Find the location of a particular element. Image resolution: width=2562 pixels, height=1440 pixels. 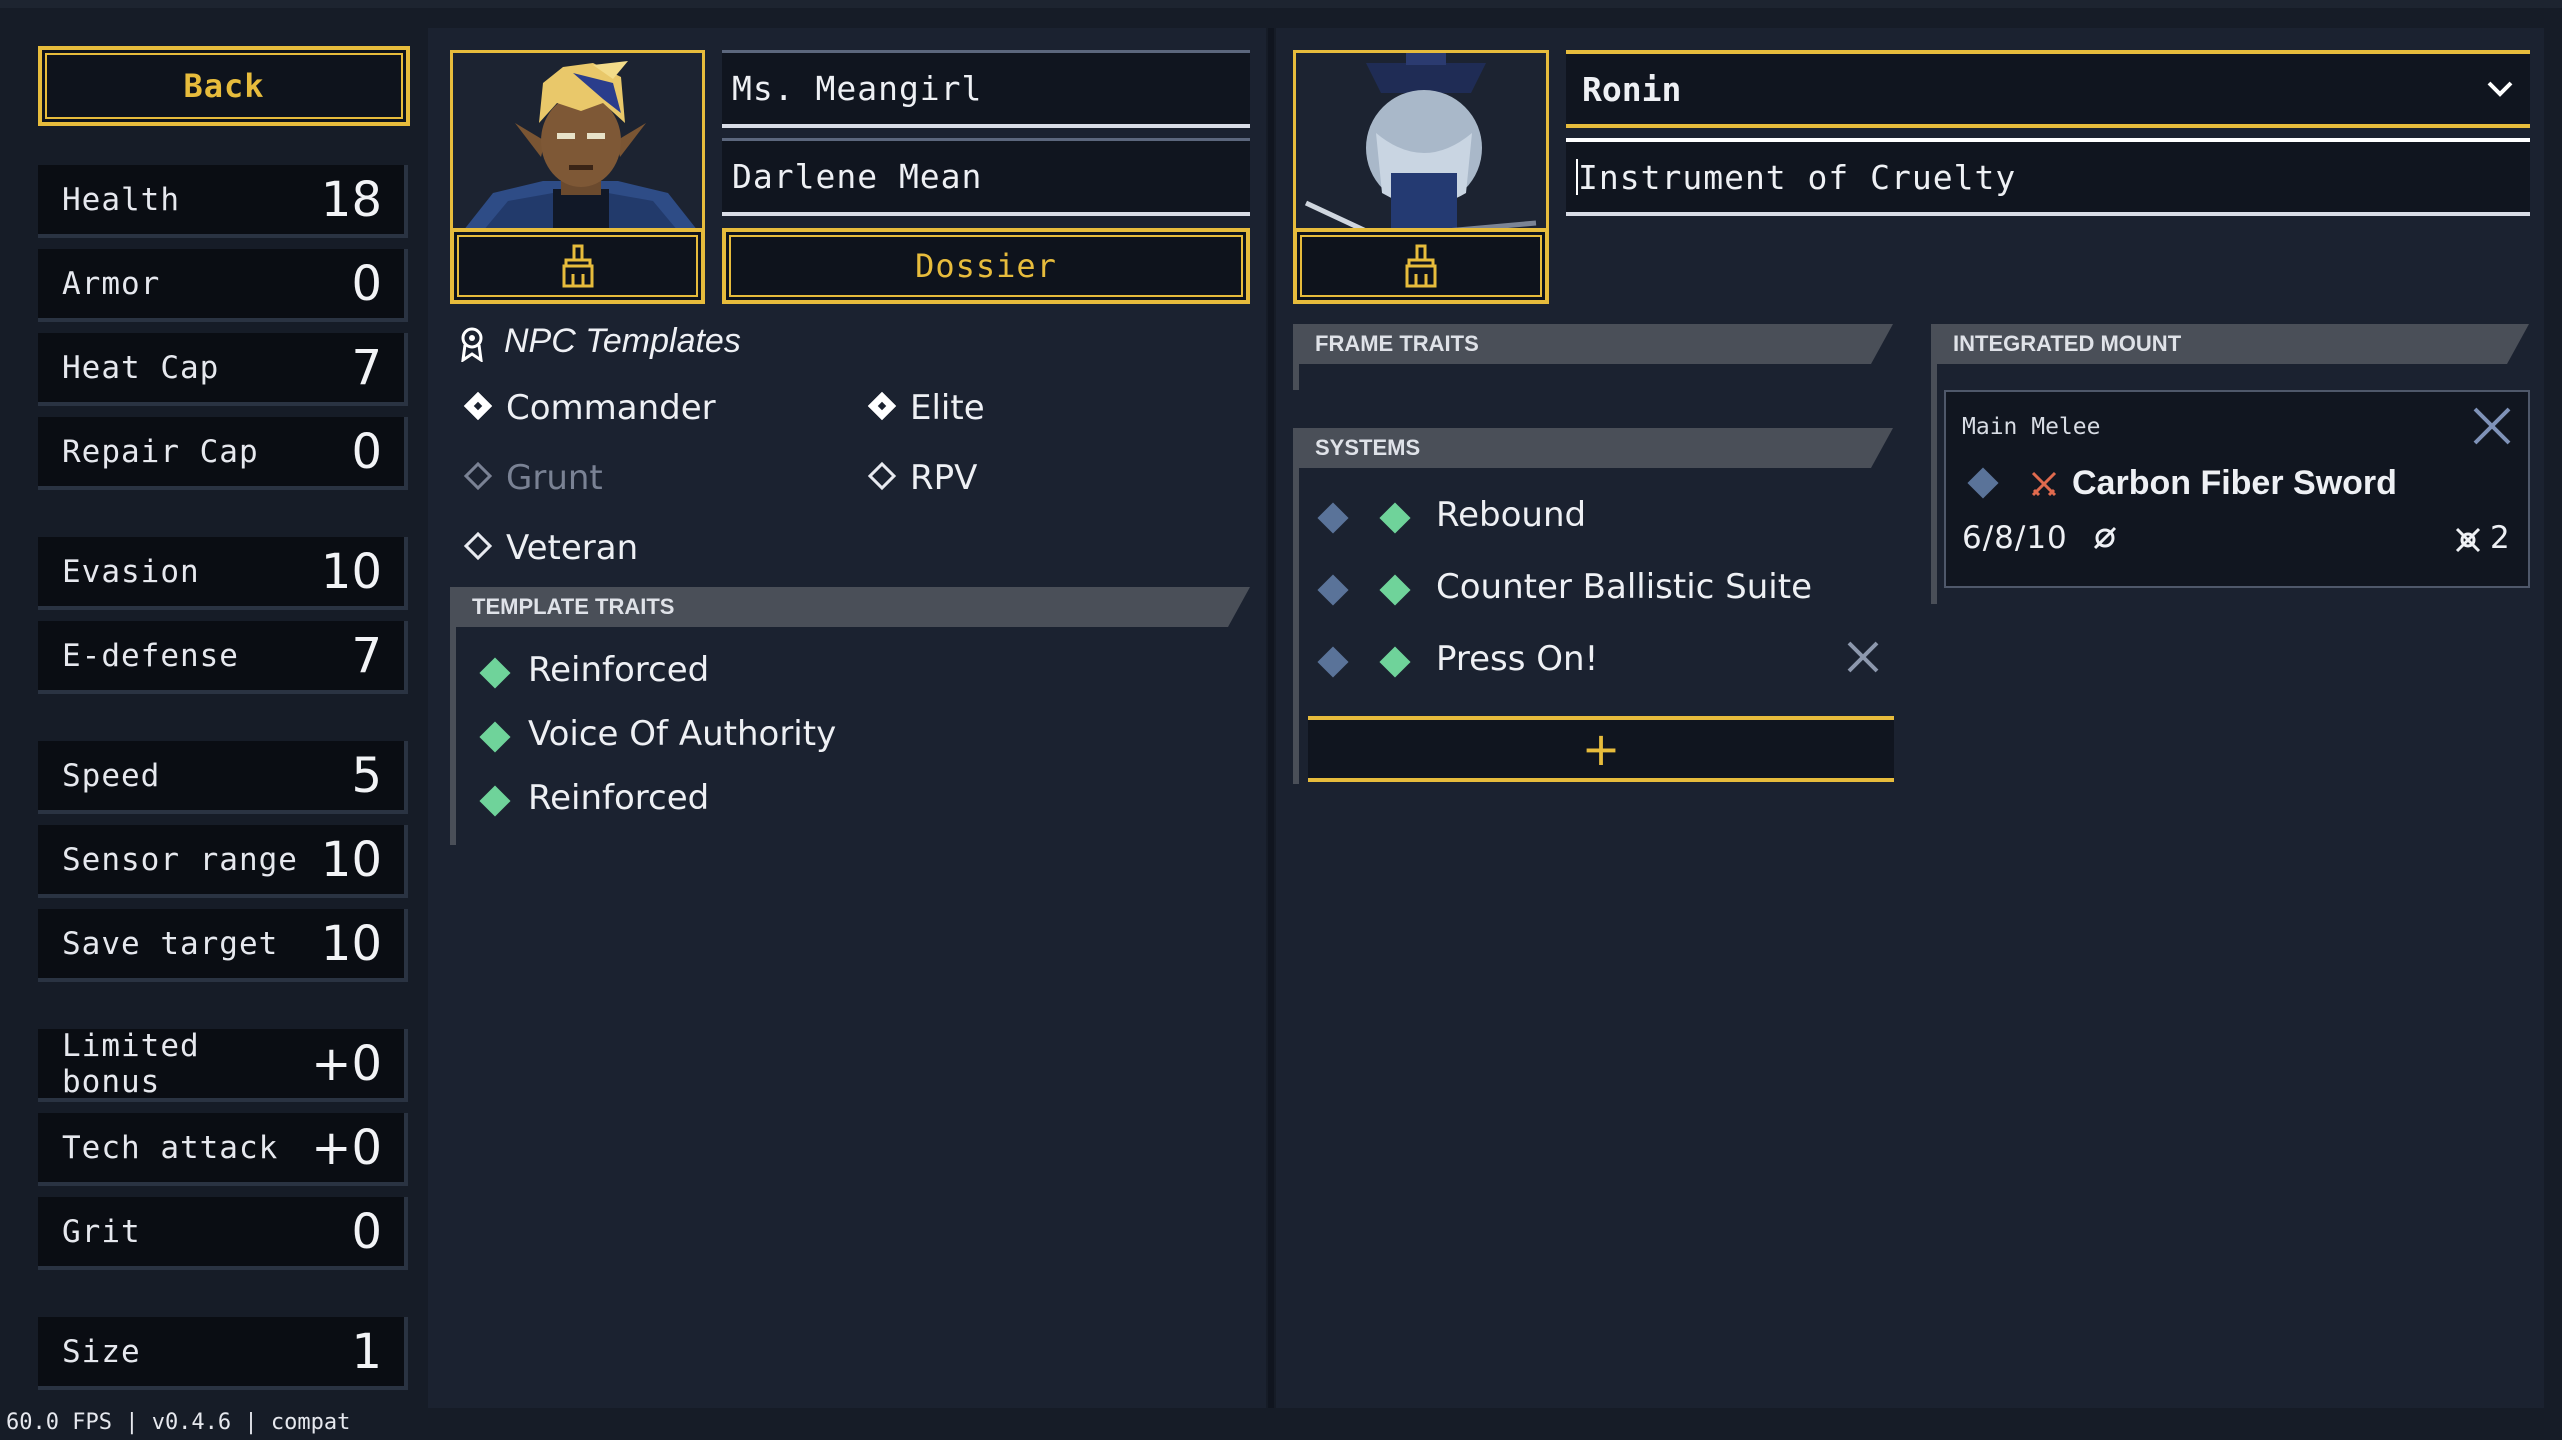

pilot-portrait-edit-button is located at coordinates (577, 266).